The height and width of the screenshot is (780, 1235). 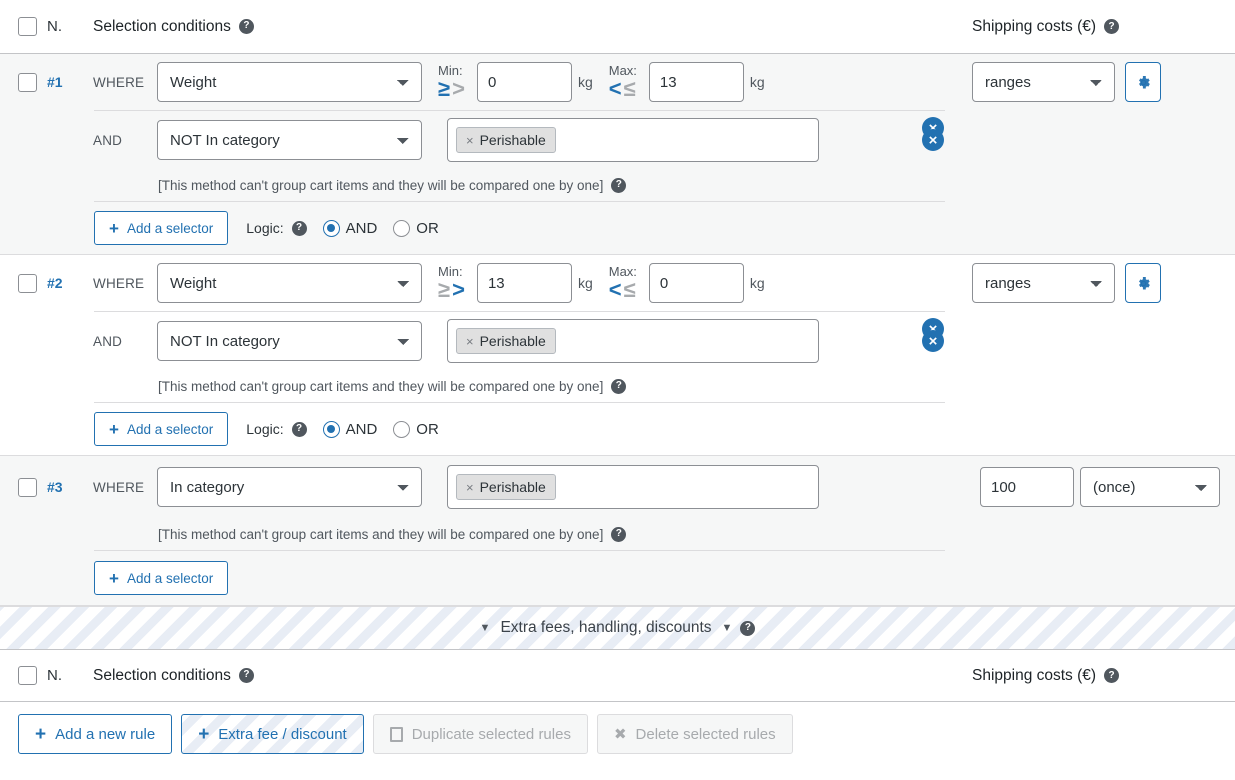 What do you see at coordinates (458, 89) in the screenshot?
I see `rule-1-min-op-gt: >` at bounding box center [458, 89].